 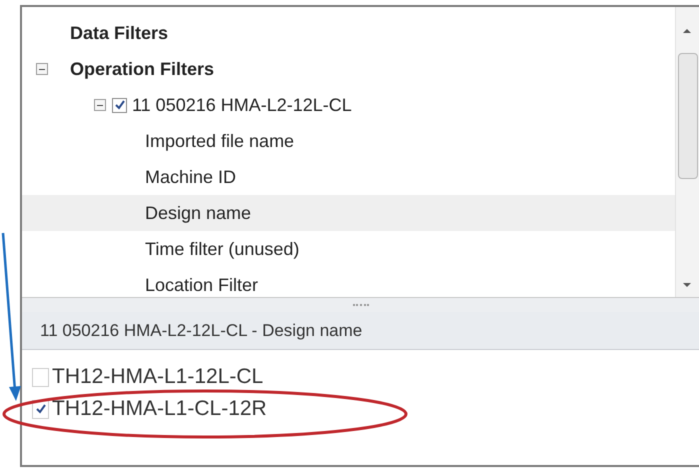 I want to click on tree-label: Design name, so click(x=198, y=213).